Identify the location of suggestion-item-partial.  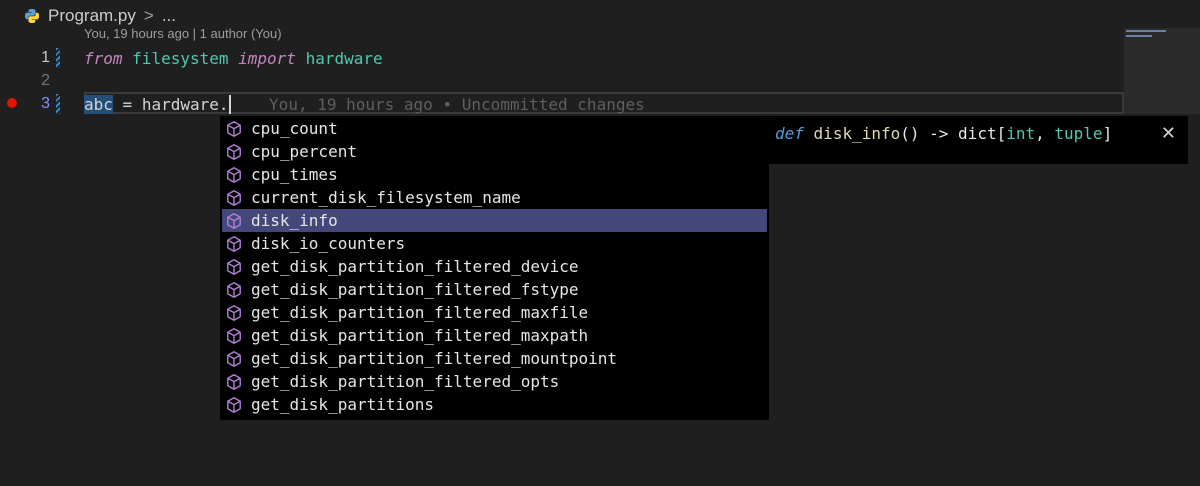
(494, 418).